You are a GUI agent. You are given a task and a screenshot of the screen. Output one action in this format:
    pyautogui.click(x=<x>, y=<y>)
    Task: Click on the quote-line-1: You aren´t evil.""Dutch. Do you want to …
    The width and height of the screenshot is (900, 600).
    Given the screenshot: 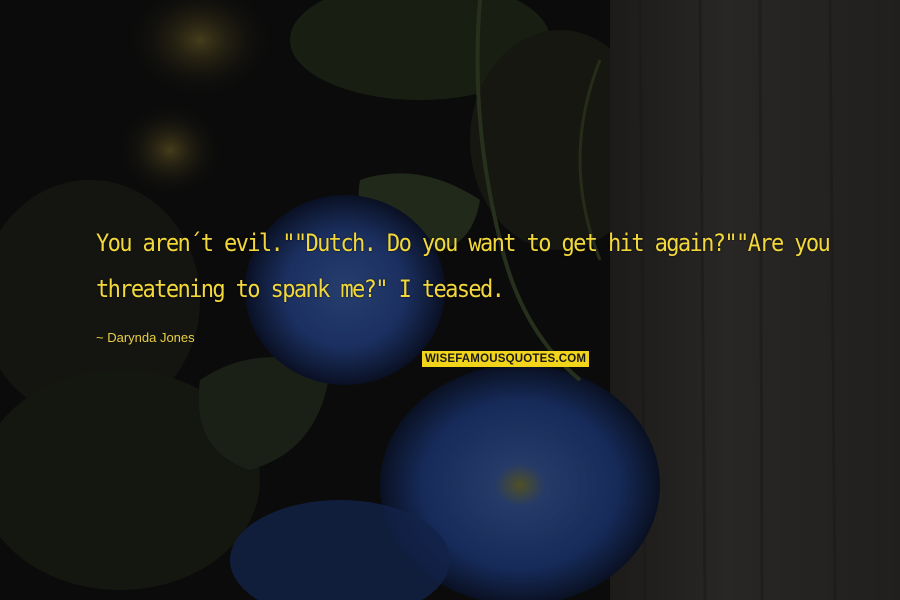 What is the action you would take?
    pyautogui.click(x=463, y=243)
    